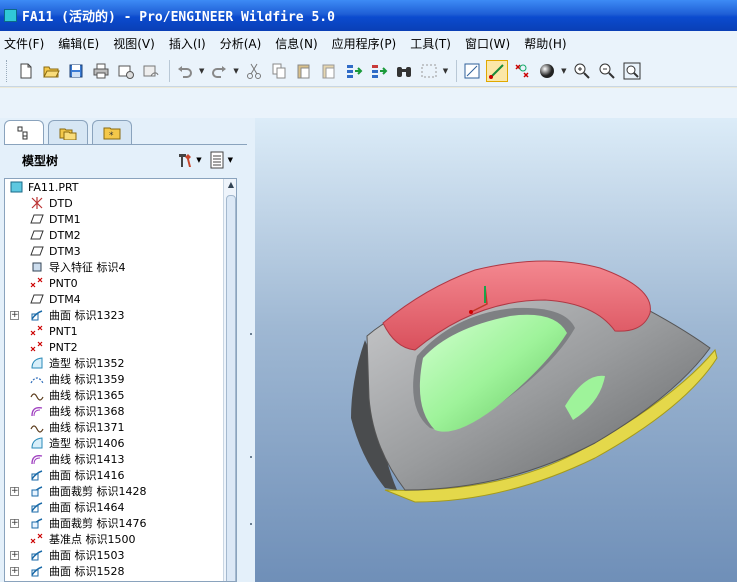  I want to click on zoom-in-button, so click(582, 71).